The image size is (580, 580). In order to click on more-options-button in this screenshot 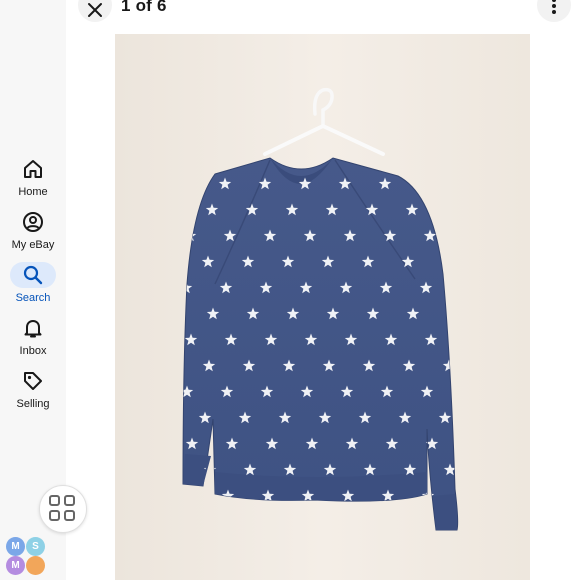, I will do `click(554, 11)`.